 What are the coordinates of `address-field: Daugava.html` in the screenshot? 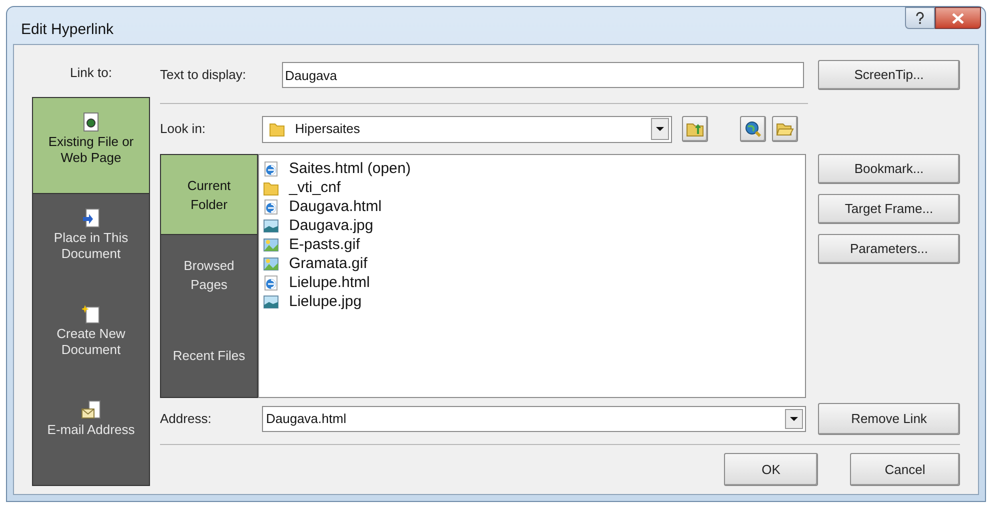 It's located at (534, 419).